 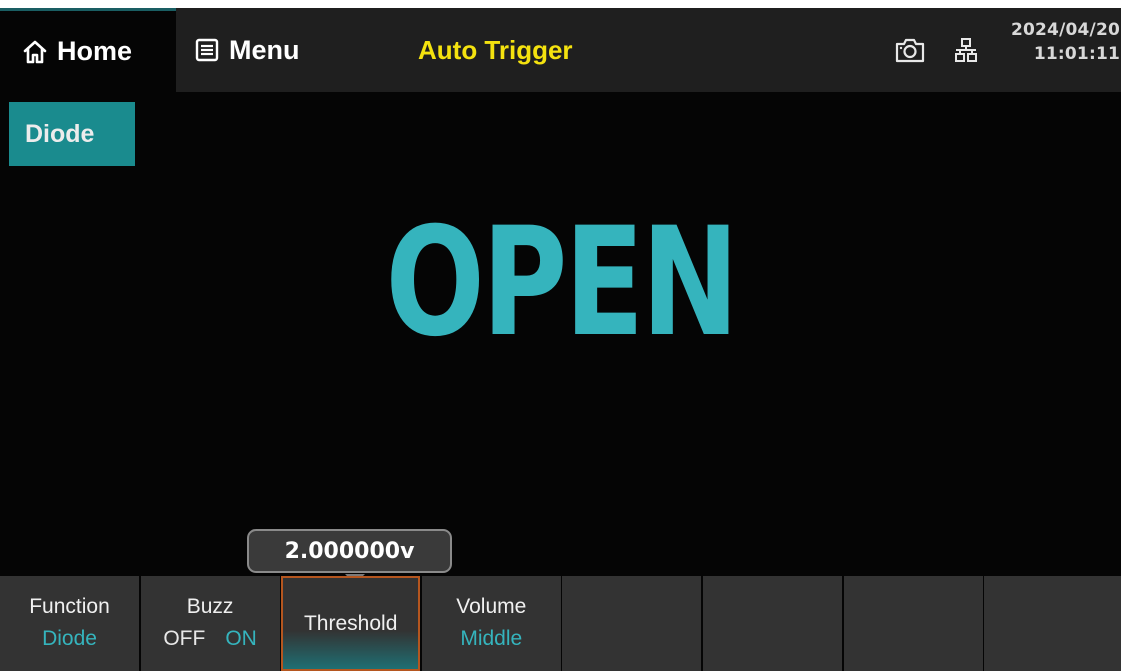 I want to click on lan-icon, so click(x=966, y=52).